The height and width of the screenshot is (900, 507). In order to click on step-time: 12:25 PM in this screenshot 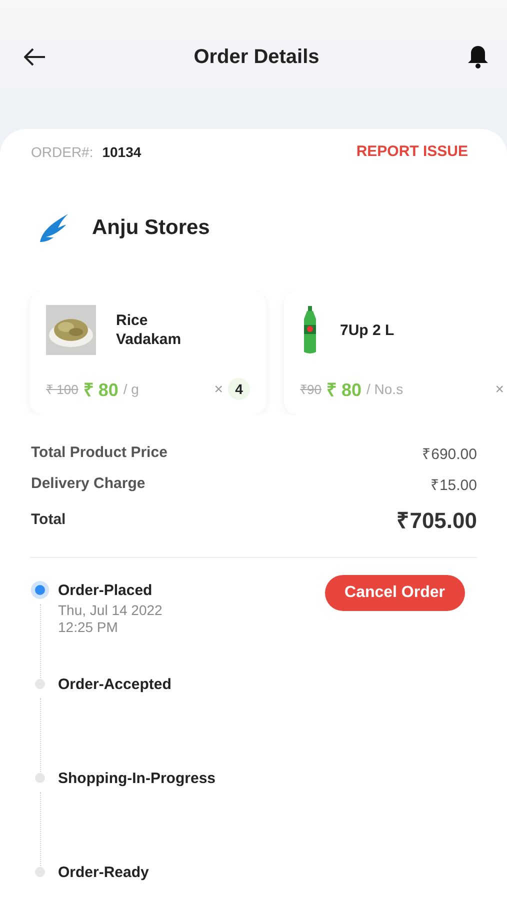, I will do `click(88, 627)`.